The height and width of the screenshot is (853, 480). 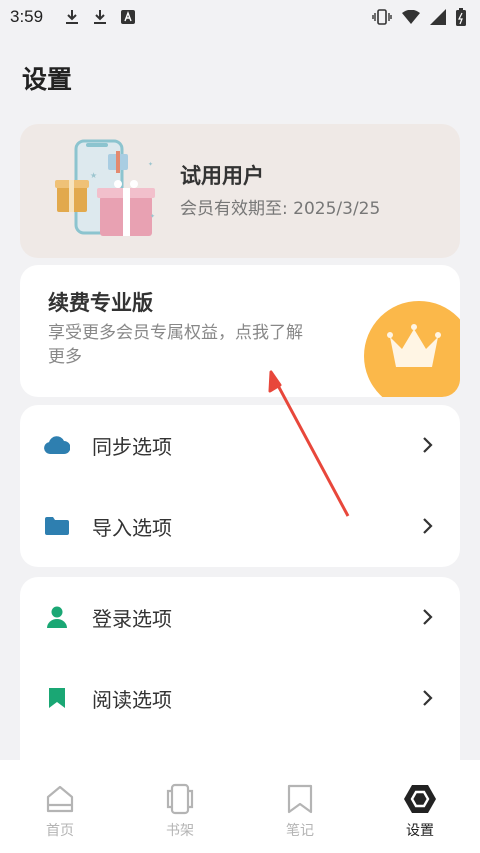 I want to click on cloud-icon, so click(x=57, y=445).